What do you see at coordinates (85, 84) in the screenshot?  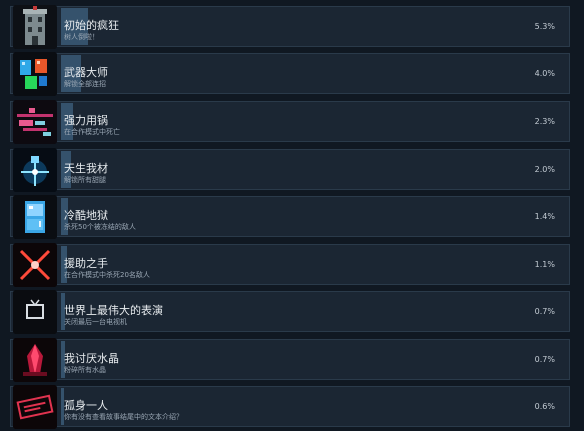 I see `achievement-description: 解锁全部连招` at bounding box center [85, 84].